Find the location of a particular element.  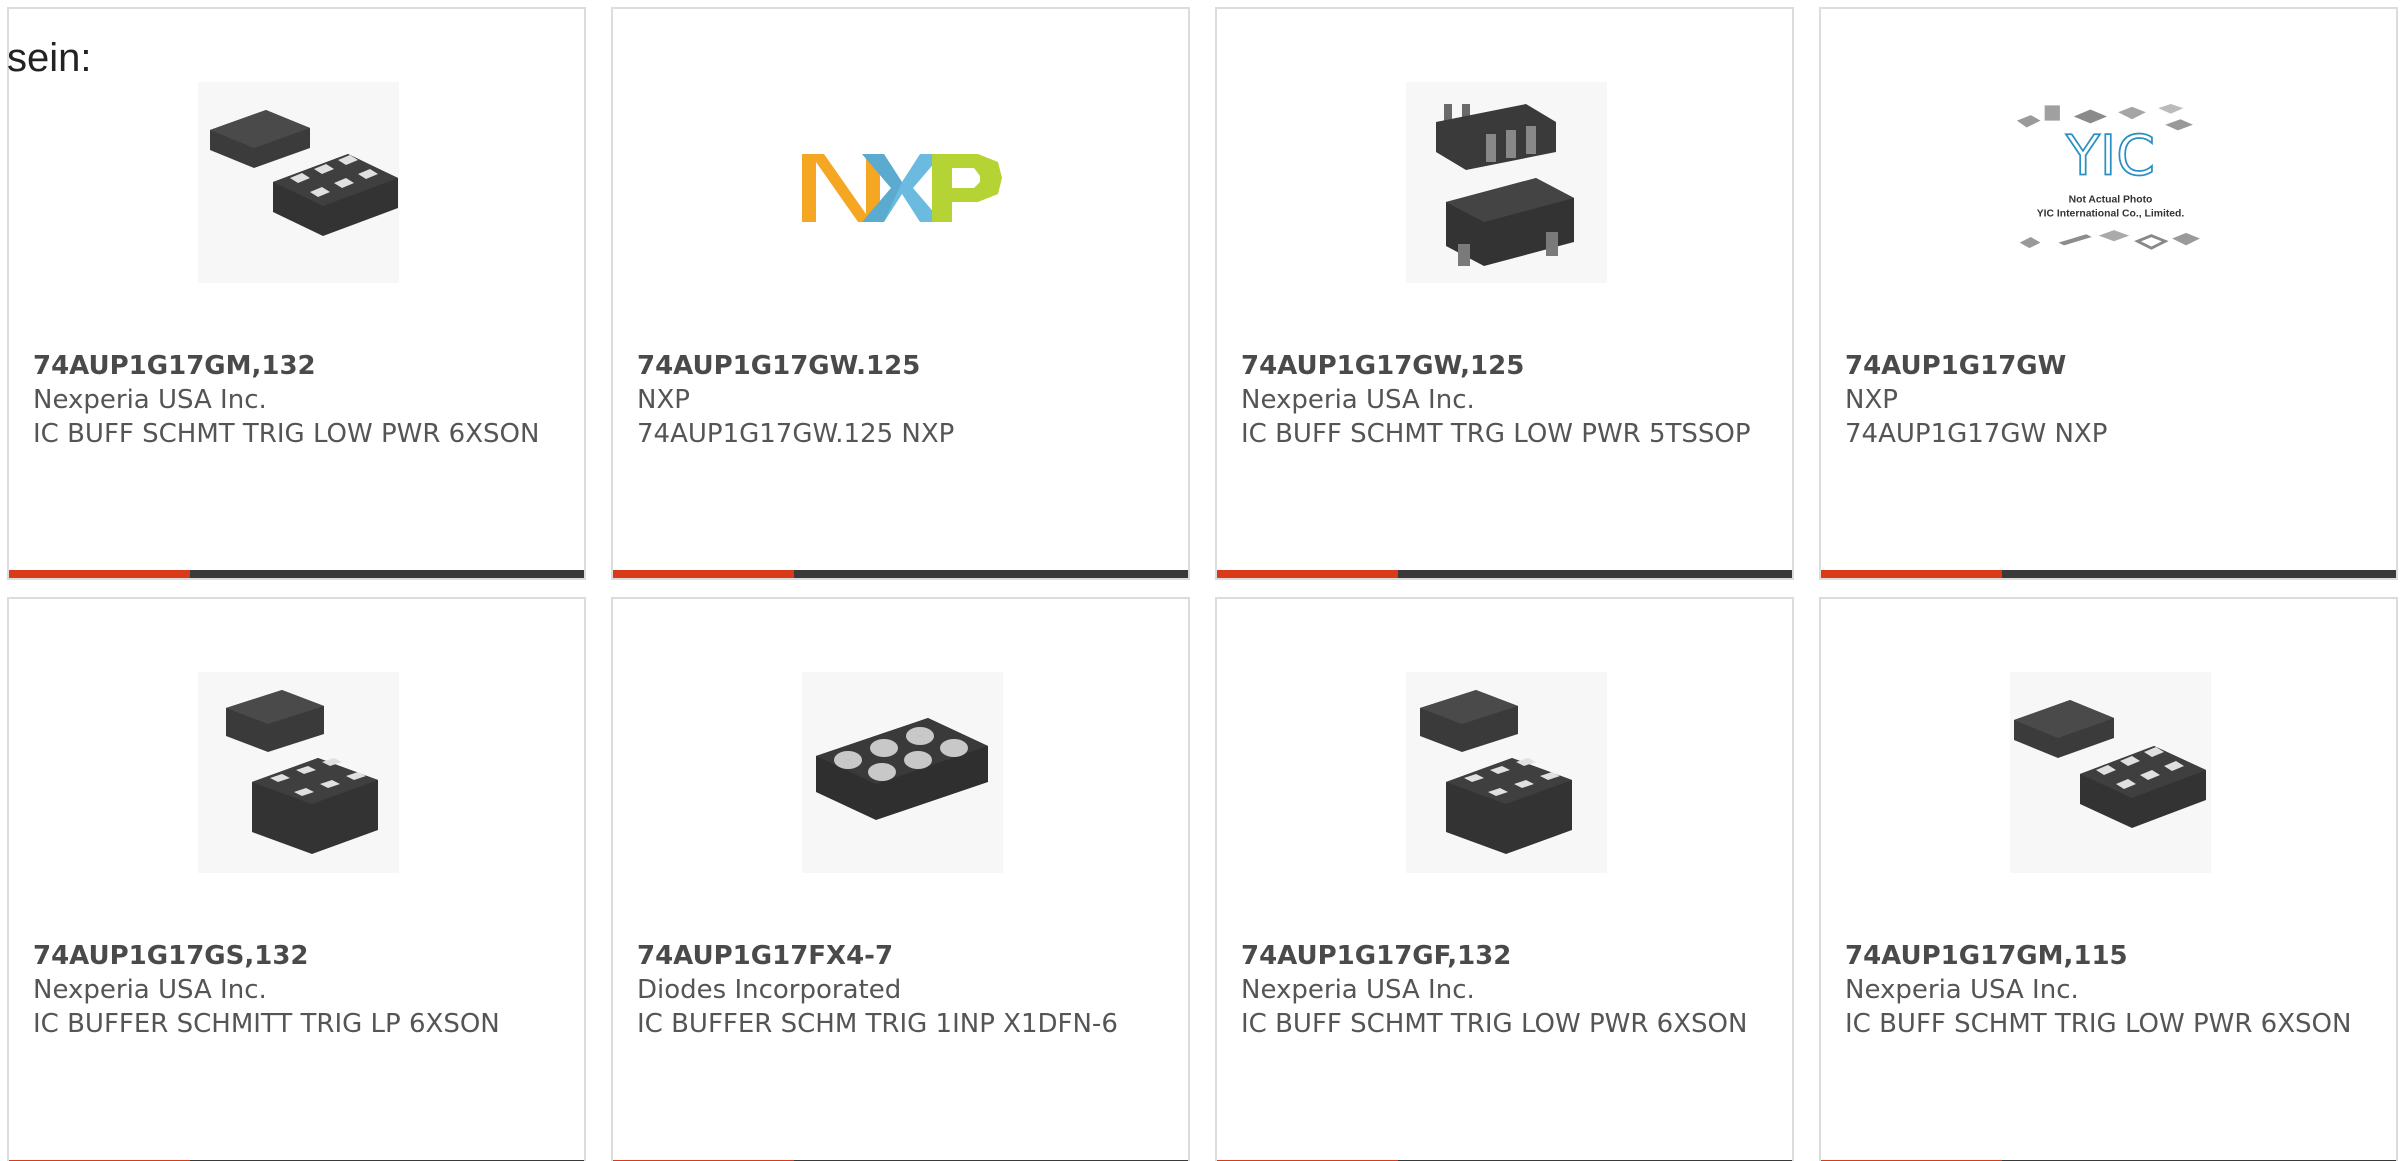

description: IC BUFFER SCHM TRIG 1INP X1DFN-6 is located at coordinates (877, 1024).